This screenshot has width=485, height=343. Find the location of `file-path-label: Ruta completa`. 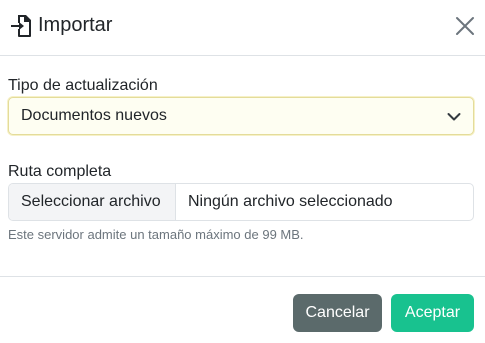

file-path-label: Ruta completa is located at coordinates (60, 171).